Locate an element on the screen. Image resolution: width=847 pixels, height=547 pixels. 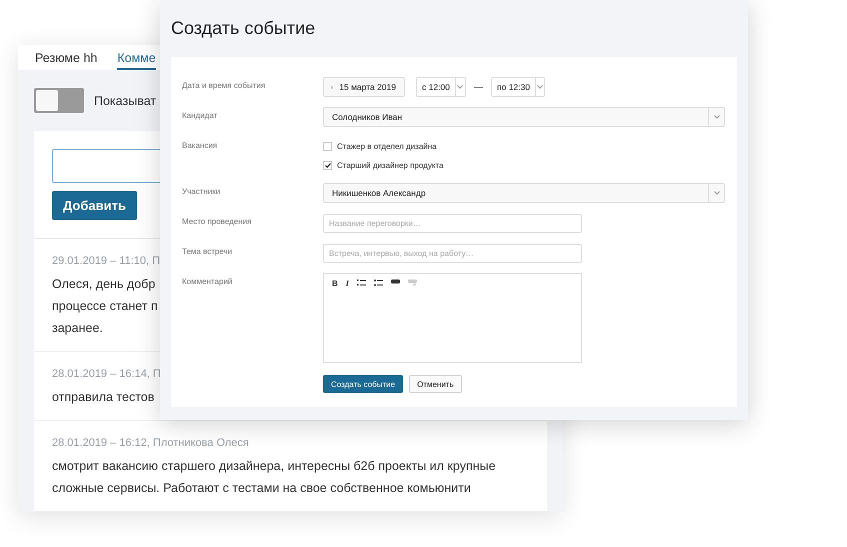
select-field: Никишенков Александр is located at coordinates (524, 193).